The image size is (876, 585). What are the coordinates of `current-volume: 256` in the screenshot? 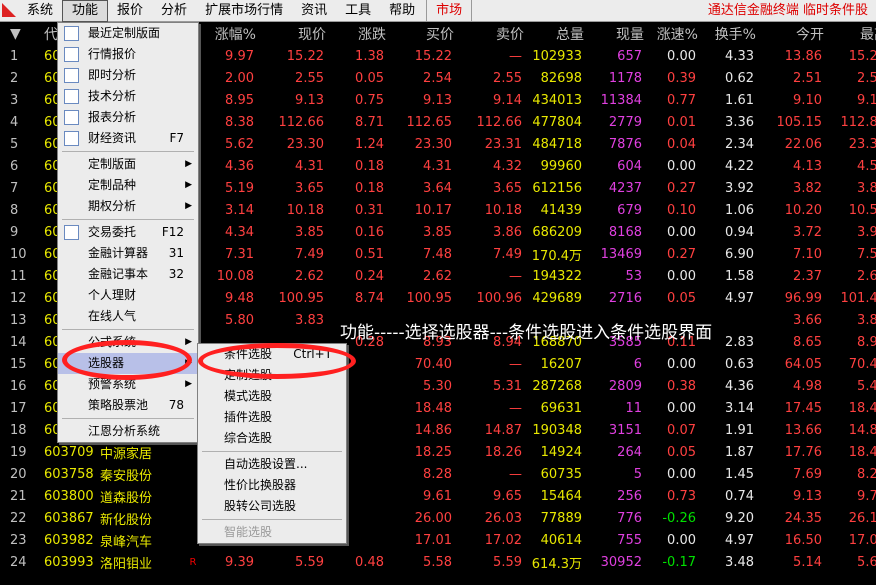 It's located at (614, 496).